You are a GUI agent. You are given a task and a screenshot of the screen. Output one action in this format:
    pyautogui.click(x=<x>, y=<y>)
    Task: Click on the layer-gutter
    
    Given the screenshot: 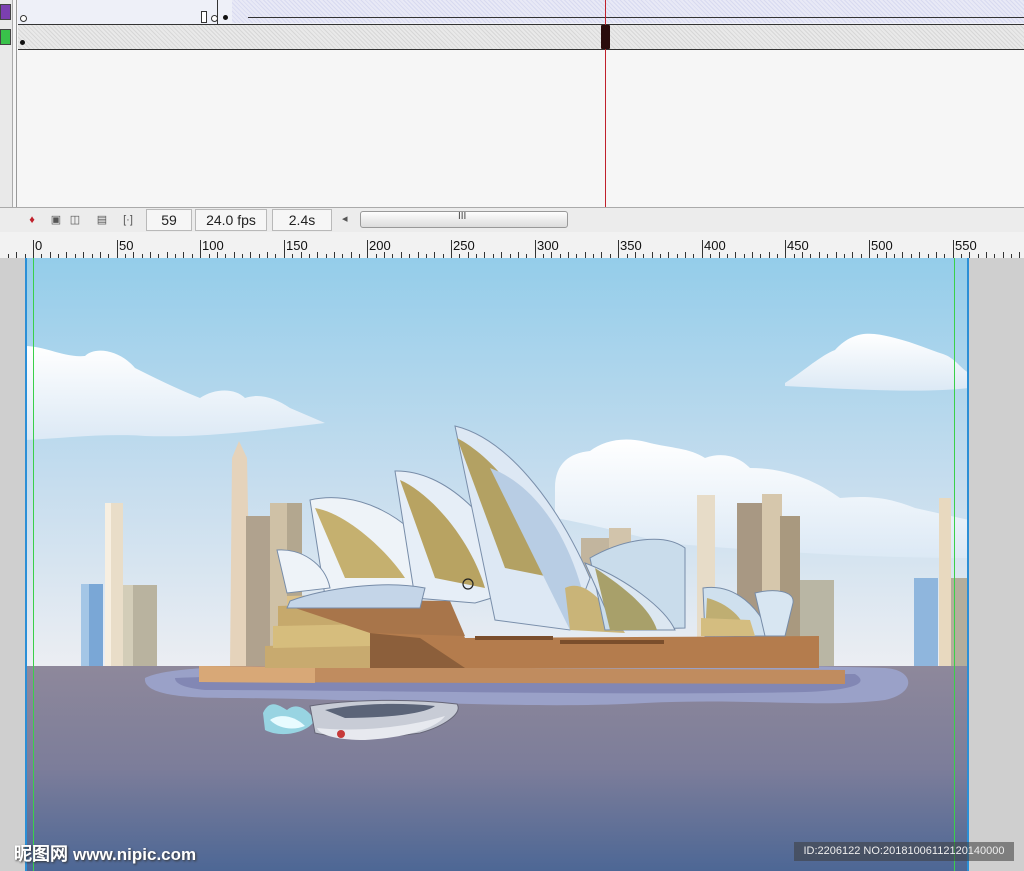 What is the action you would take?
    pyautogui.click(x=6, y=104)
    